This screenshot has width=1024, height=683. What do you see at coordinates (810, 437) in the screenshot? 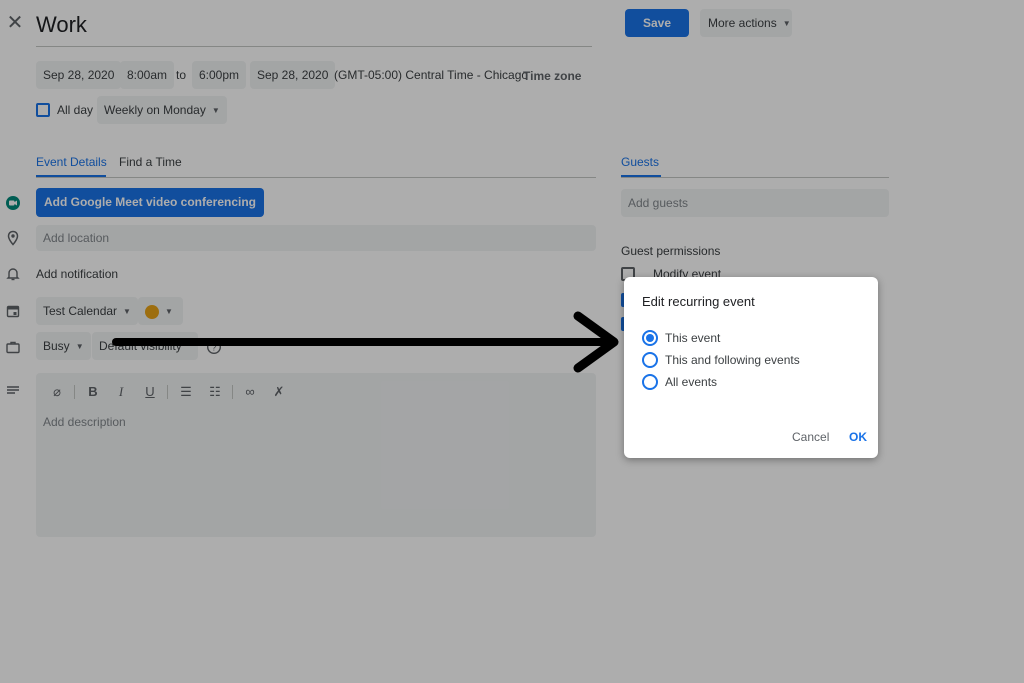
I see `cancel-button: Cancel` at bounding box center [810, 437].